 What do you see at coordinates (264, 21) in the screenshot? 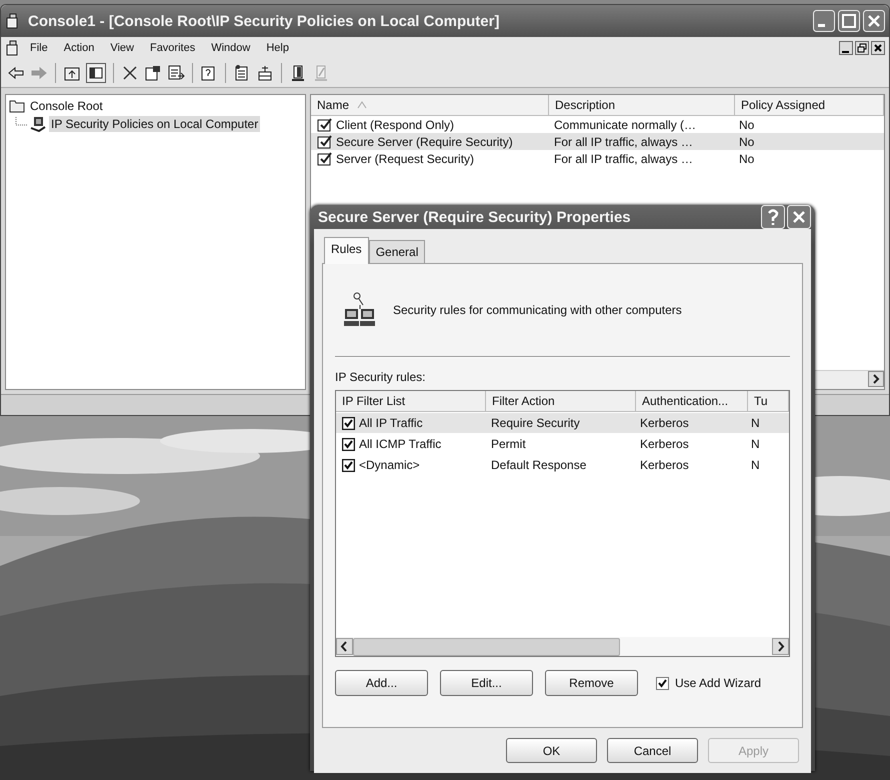
I see `window-title: Console1 - [Console Root\IP Security Policies on Local Computer]` at bounding box center [264, 21].